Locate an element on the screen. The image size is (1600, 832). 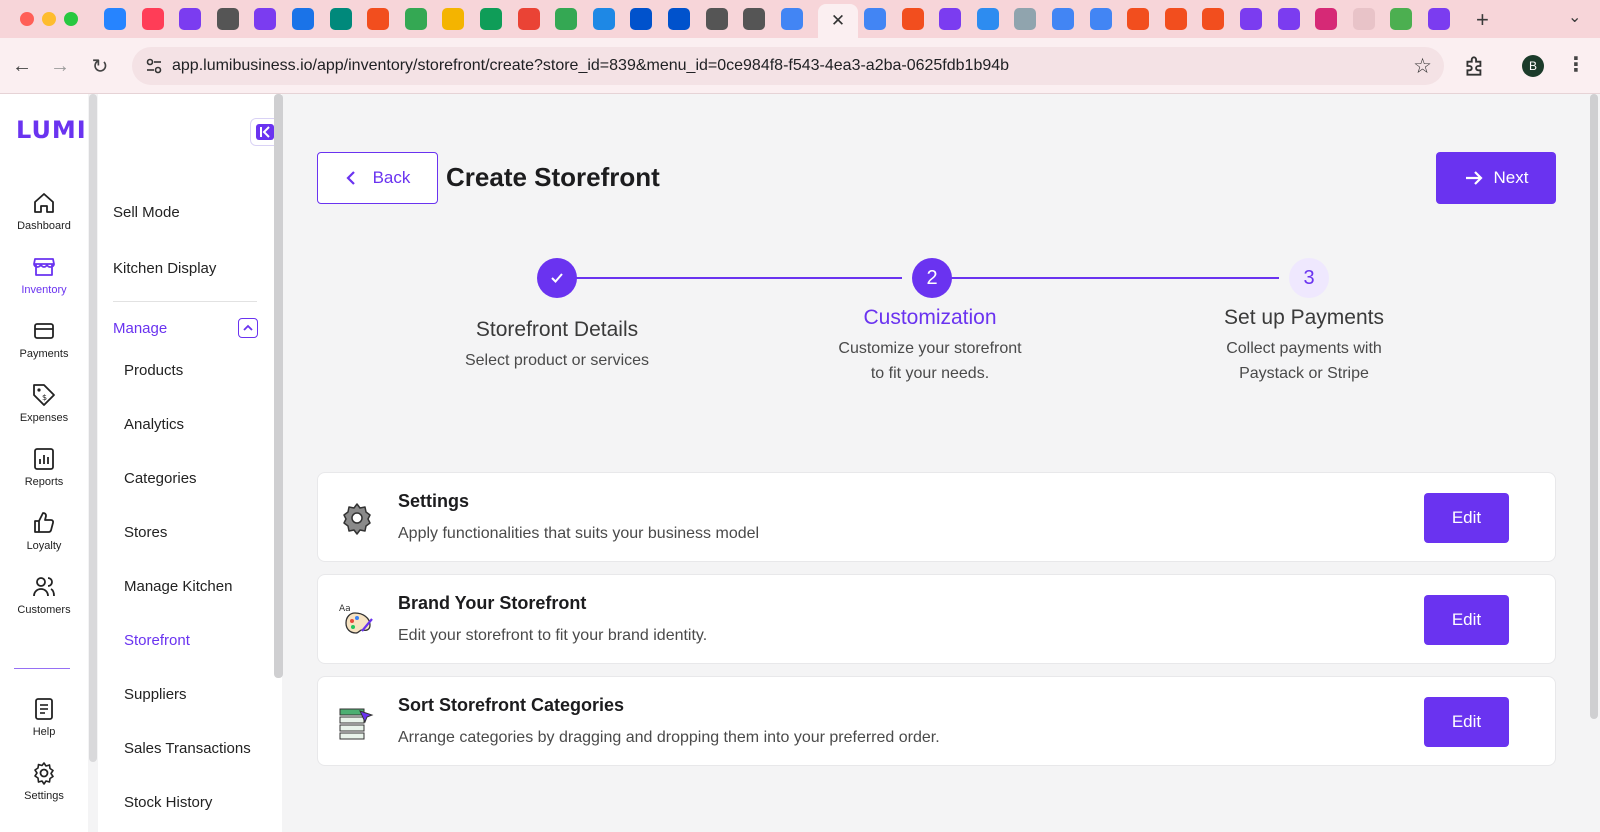
rail-label: Settings is located at coordinates (44, 796).